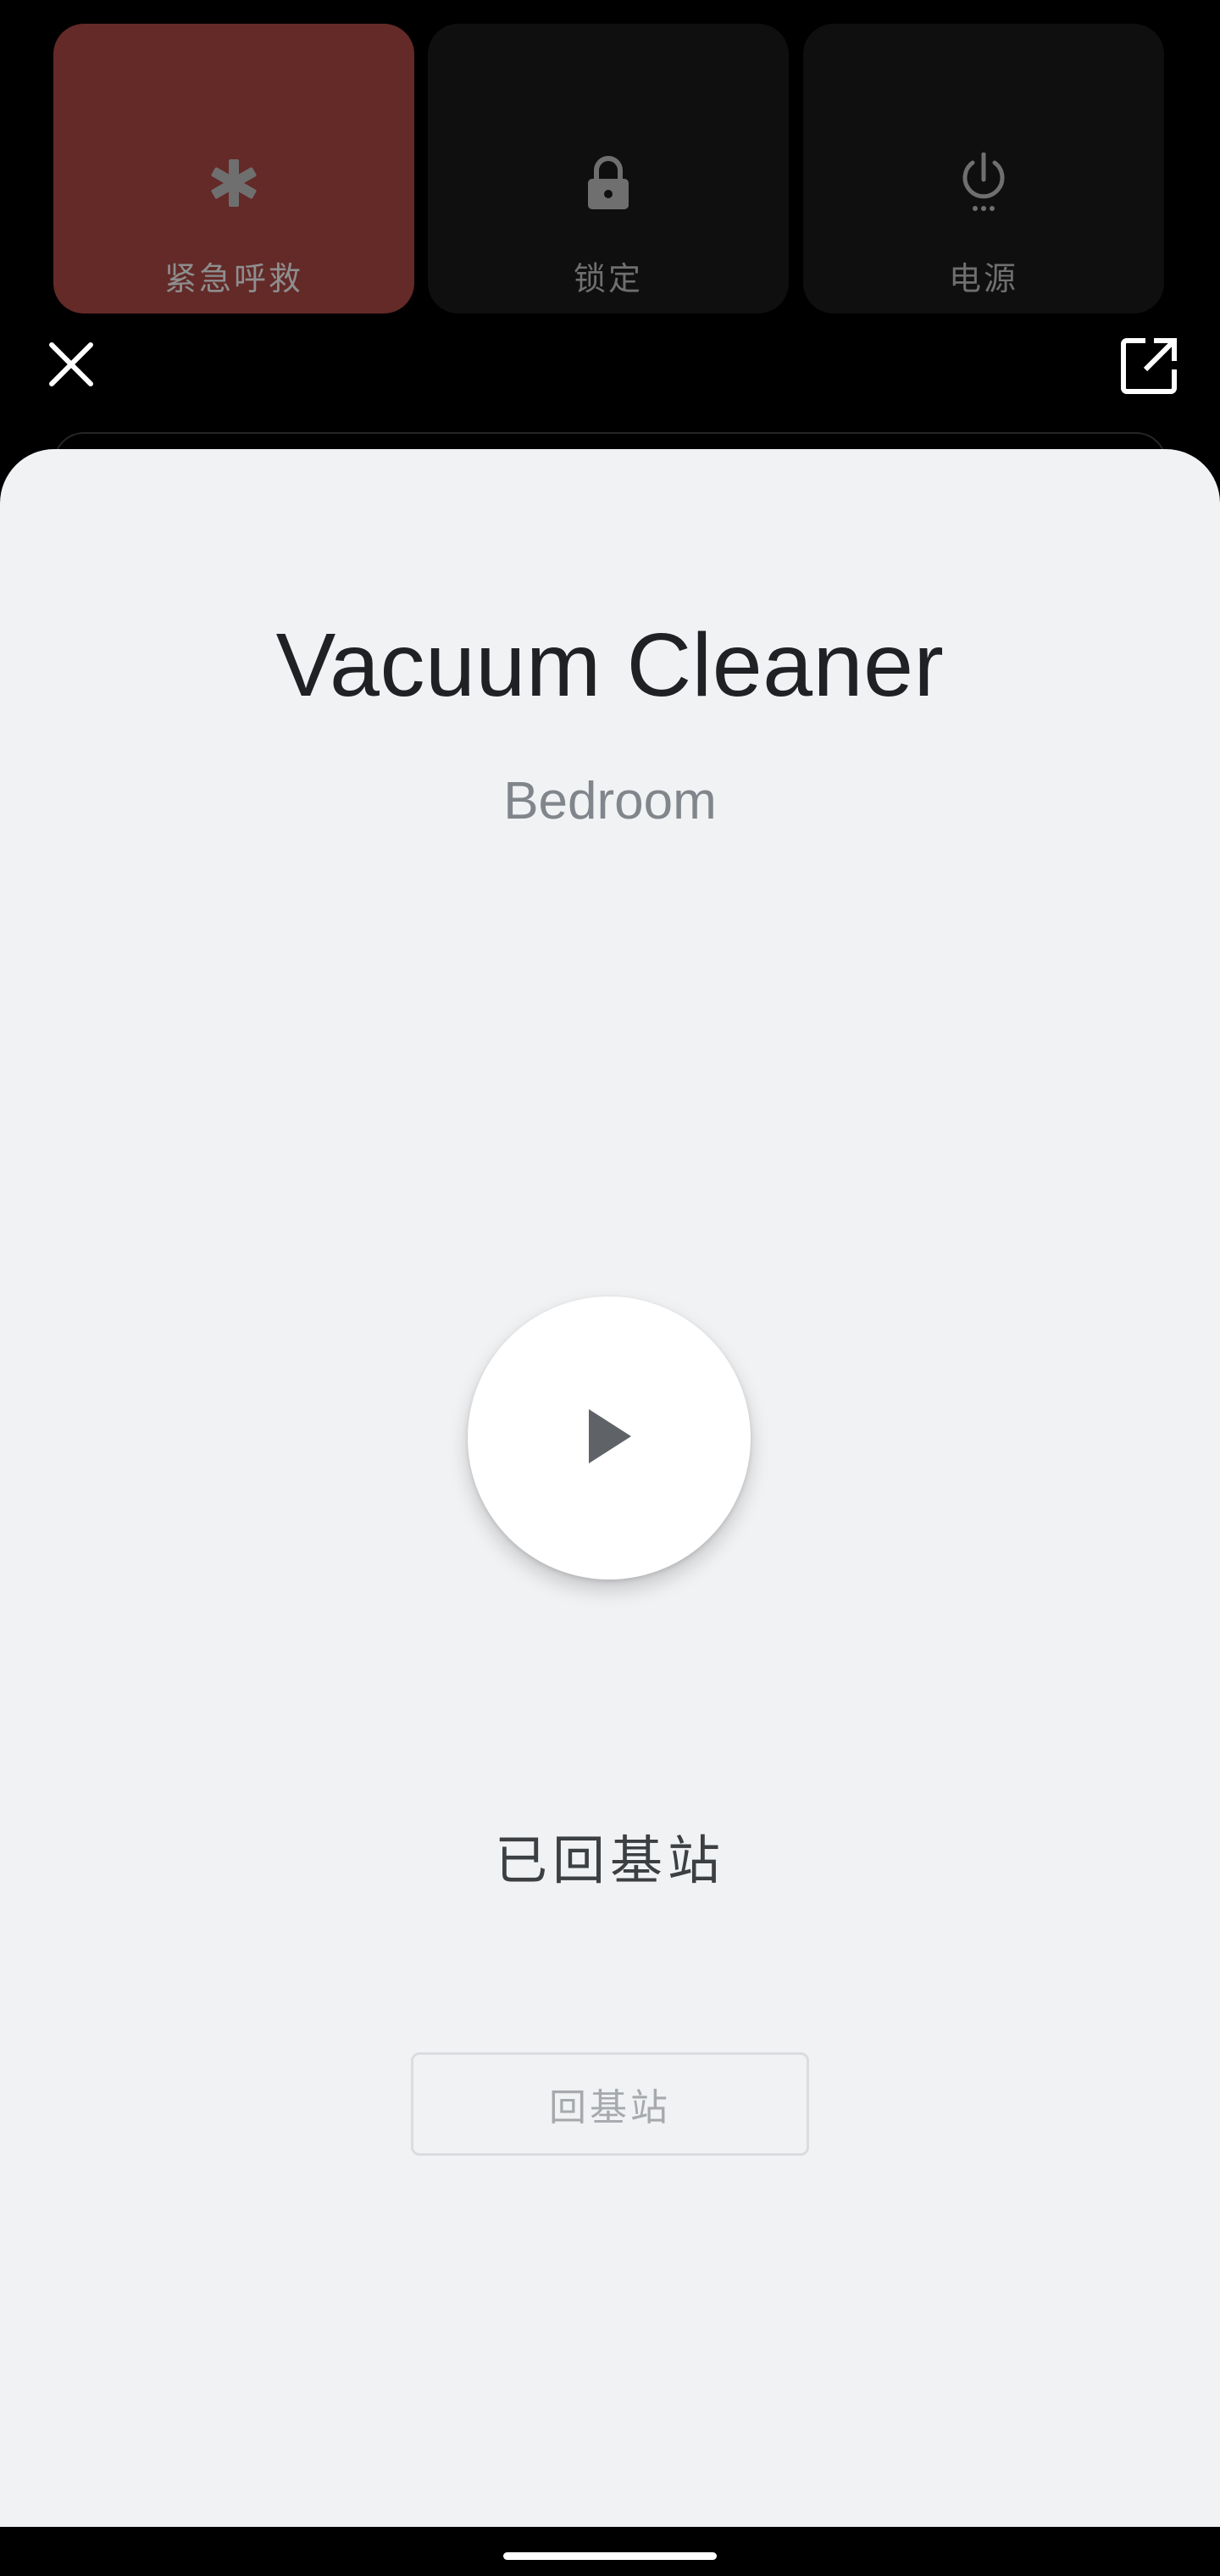  I want to click on device-status: 已回基站, so click(609, 1860).